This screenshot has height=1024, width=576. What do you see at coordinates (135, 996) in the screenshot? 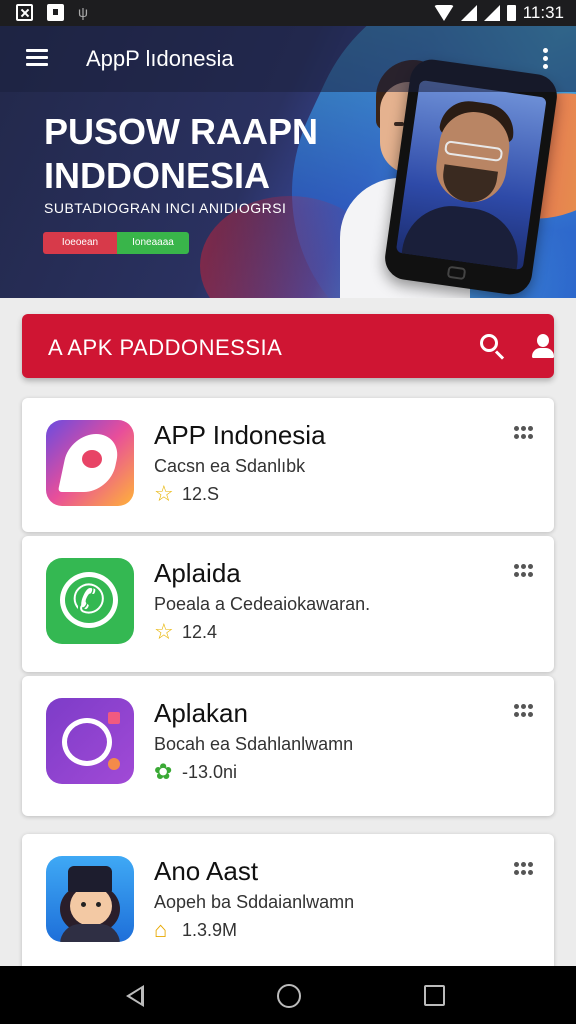
I see `back-icon` at bounding box center [135, 996].